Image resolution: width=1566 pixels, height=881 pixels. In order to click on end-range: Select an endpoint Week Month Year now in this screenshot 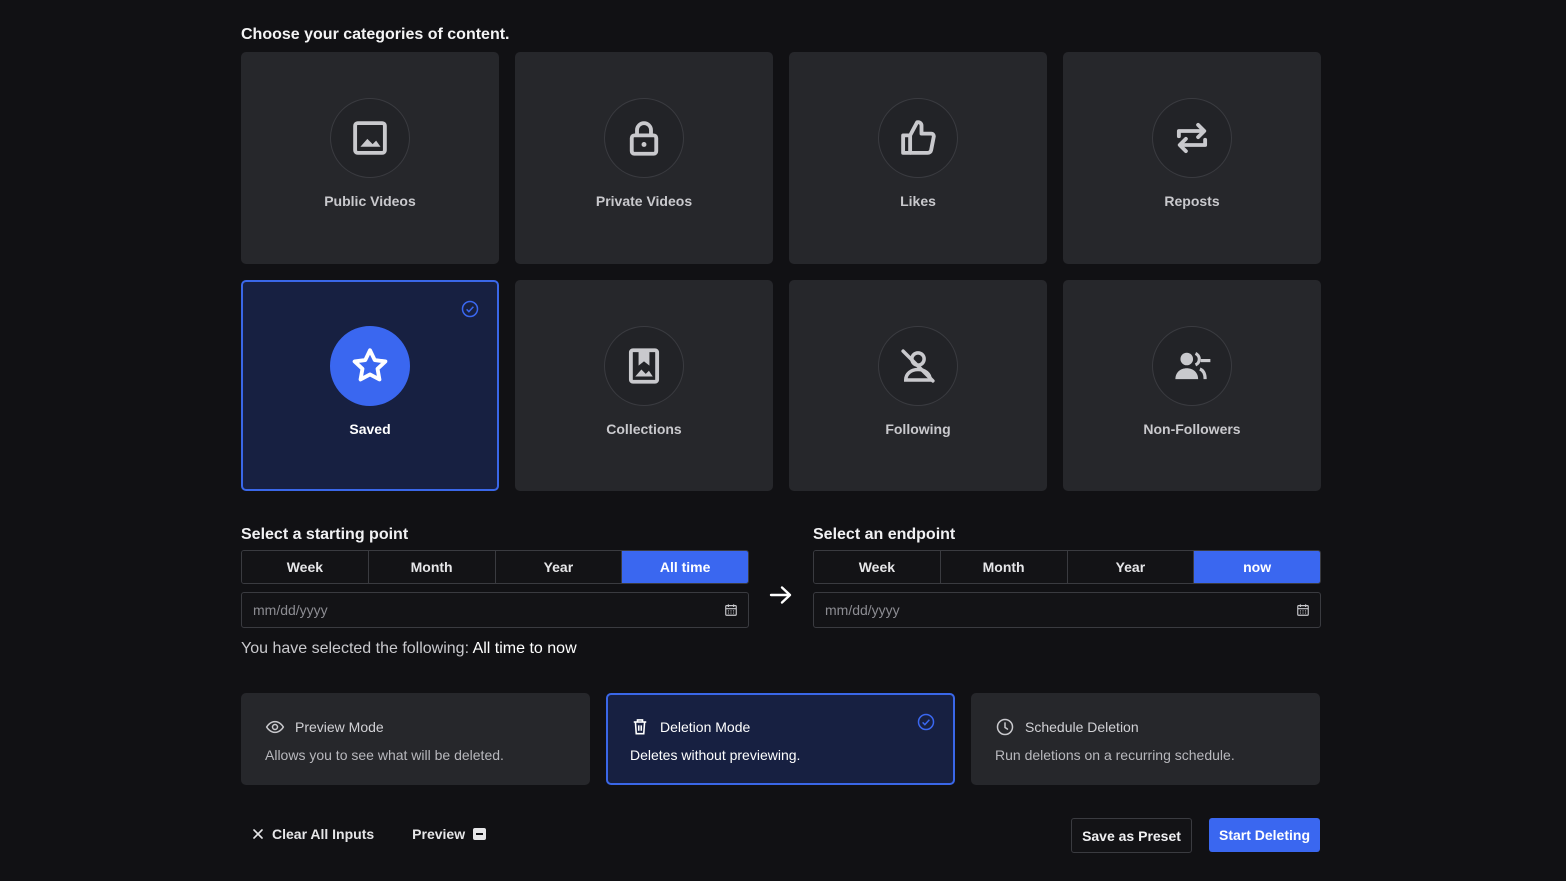, I will do `click(1067, 577)`.